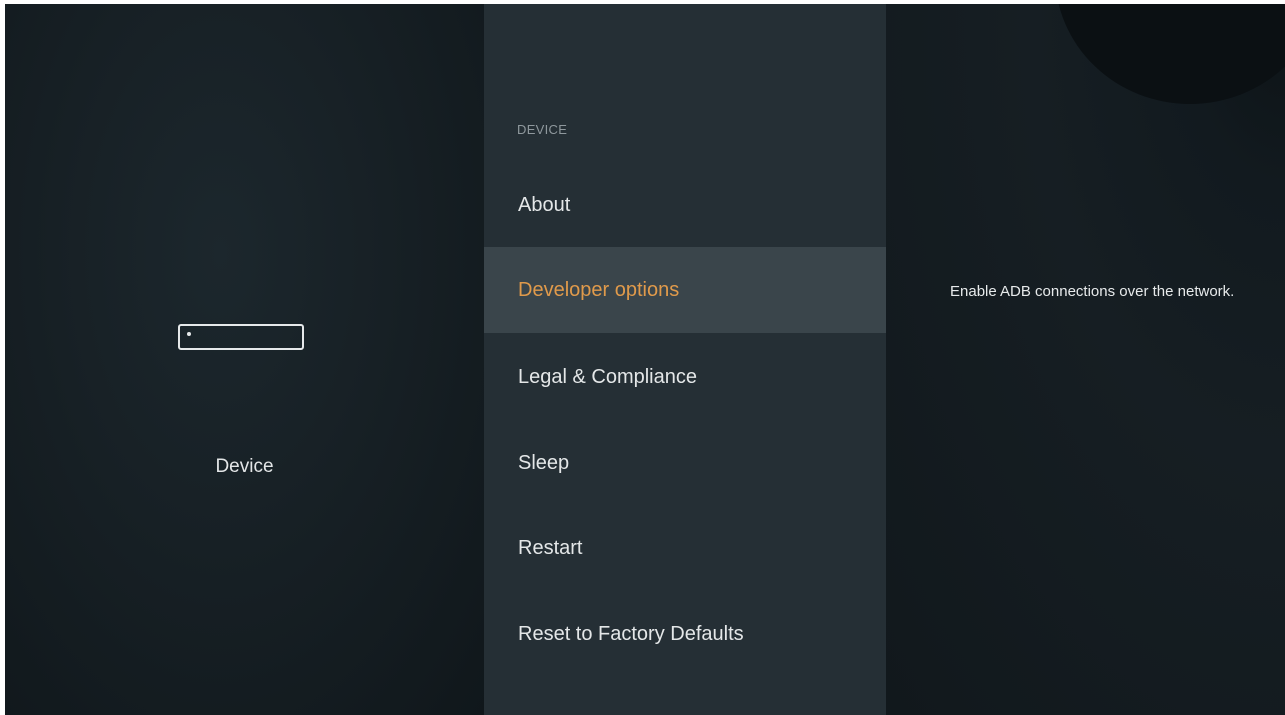 This screenshot has height=715, width=1285. What do you see at coordinates (685, 548) in the screenshot?
I see `menu-item-restart: Restart` at bounding box center [685, 548].